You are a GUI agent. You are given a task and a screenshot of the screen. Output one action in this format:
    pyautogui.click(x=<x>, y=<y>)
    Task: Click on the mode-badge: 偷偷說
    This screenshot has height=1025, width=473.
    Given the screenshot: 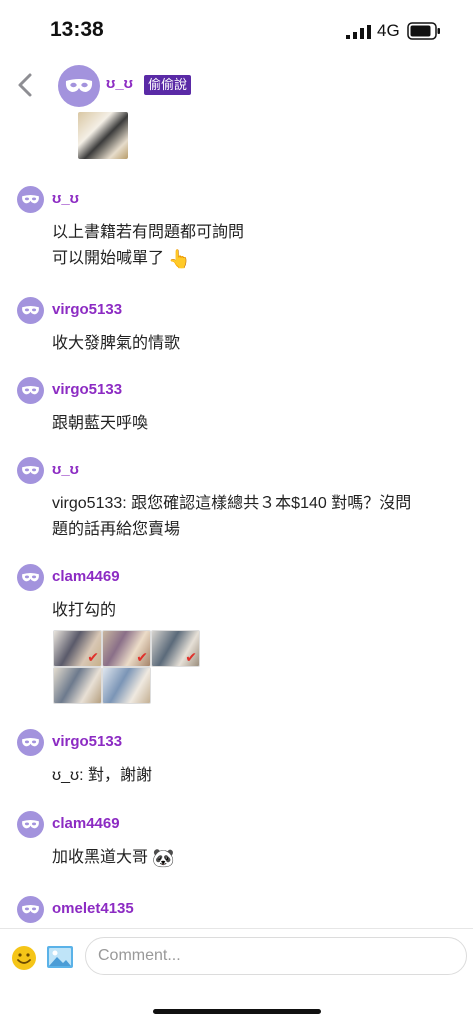 What is the action you would take?
    pyautogui.click(x=168, y=85)
    